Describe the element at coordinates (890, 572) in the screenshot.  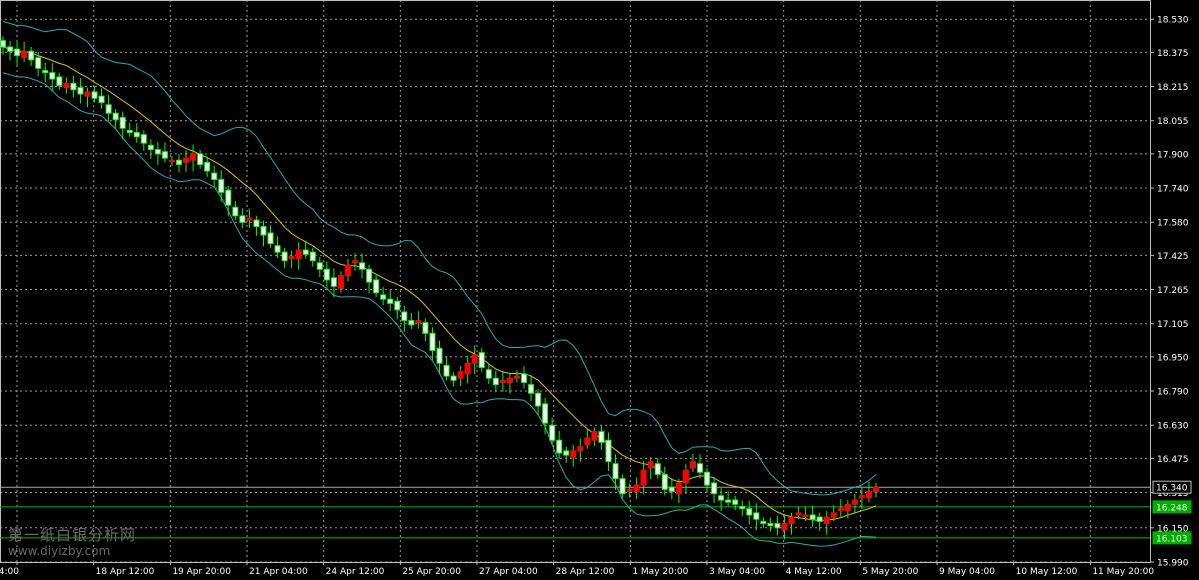
I see `x-tick-label: 5 May 20:00` at that location.